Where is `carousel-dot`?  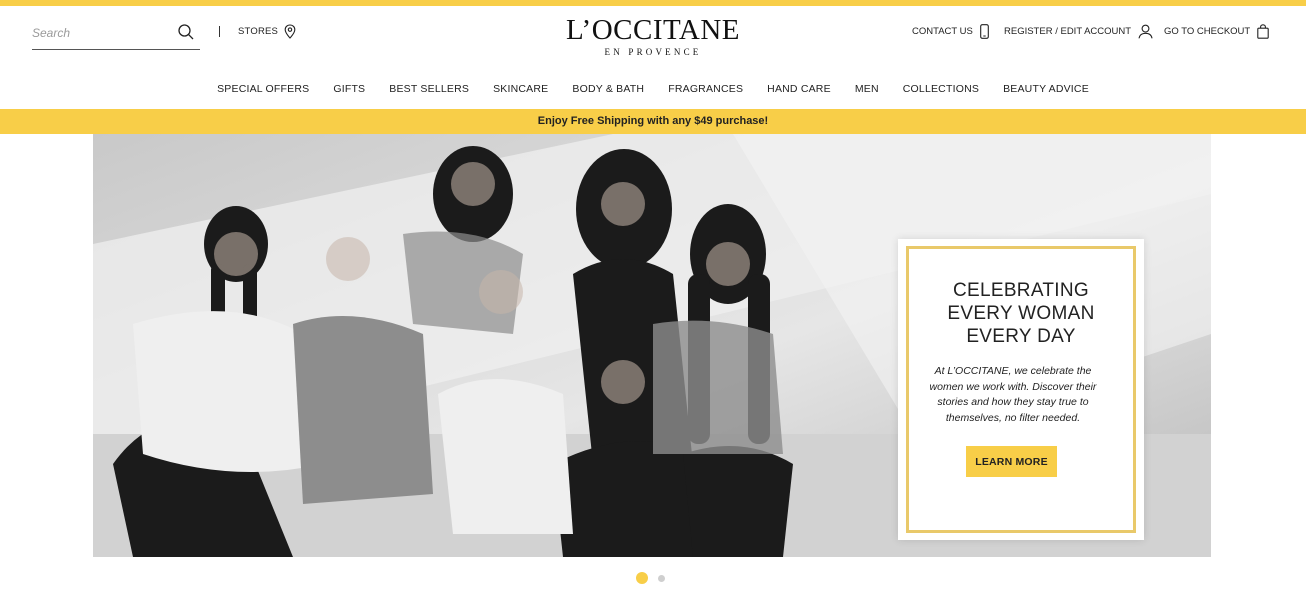 carousel-dot is located at coordinates (661, 578).